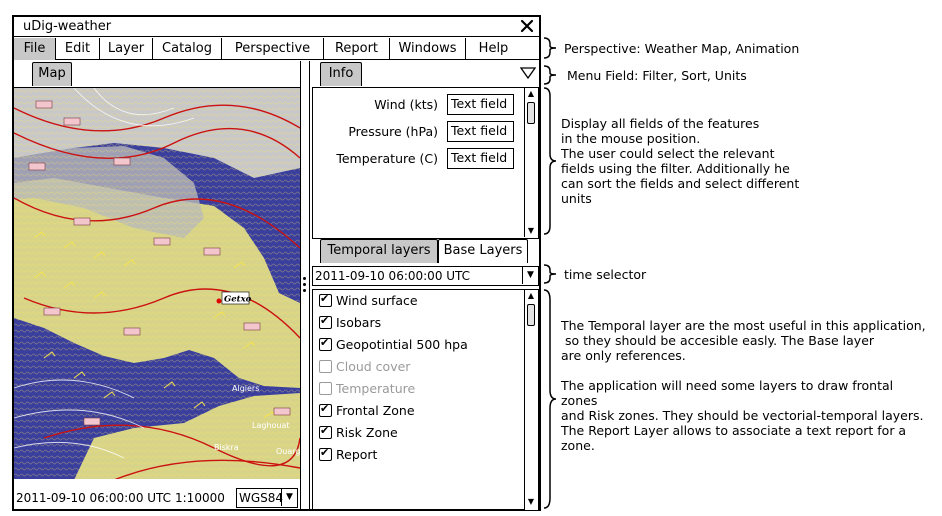  What do you see at coordinates (67, 26) in the screenshot?
I see `window-title: uDig-weather` at bounding box center [67, 26].